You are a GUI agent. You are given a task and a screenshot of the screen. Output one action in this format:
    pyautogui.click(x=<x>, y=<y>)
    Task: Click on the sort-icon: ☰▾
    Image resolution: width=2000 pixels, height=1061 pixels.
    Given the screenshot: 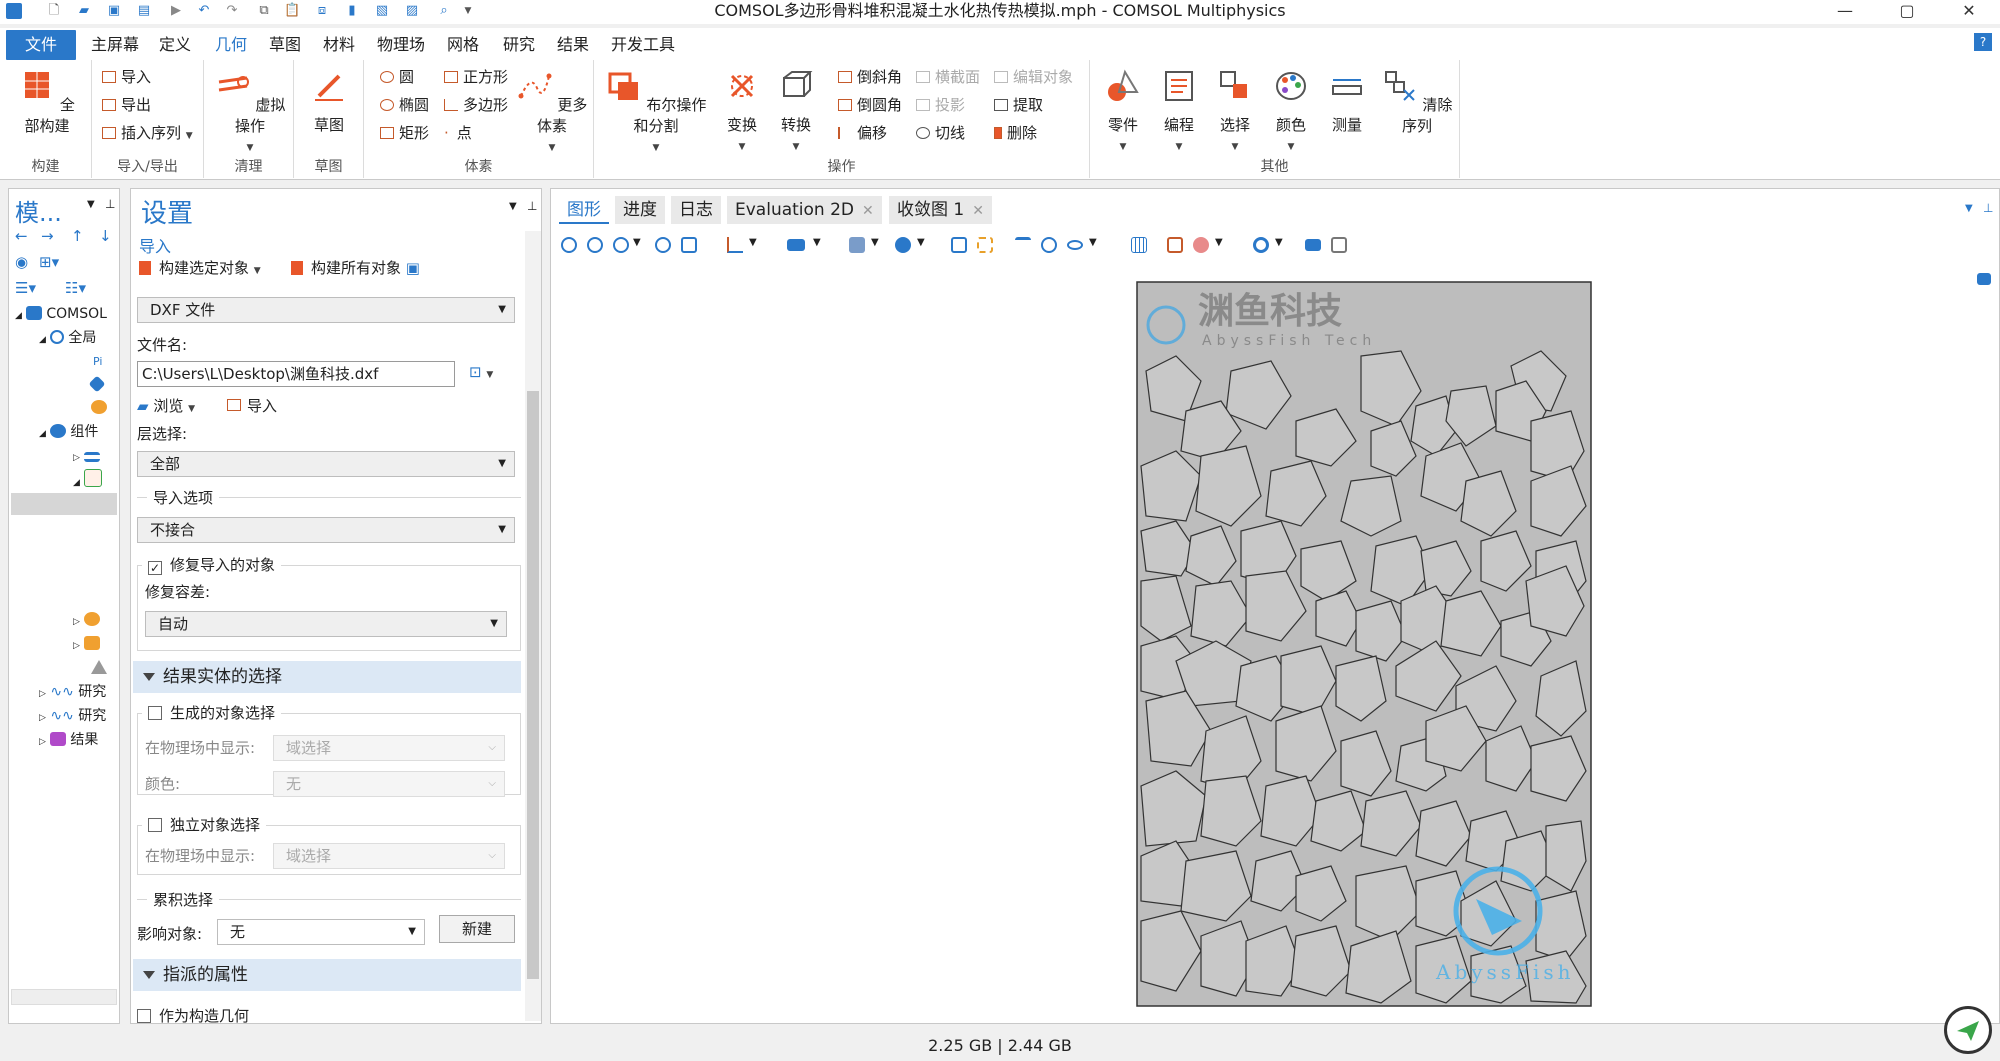 What is the action you would take?
    pyautogui.click(x=25, y=288)
    